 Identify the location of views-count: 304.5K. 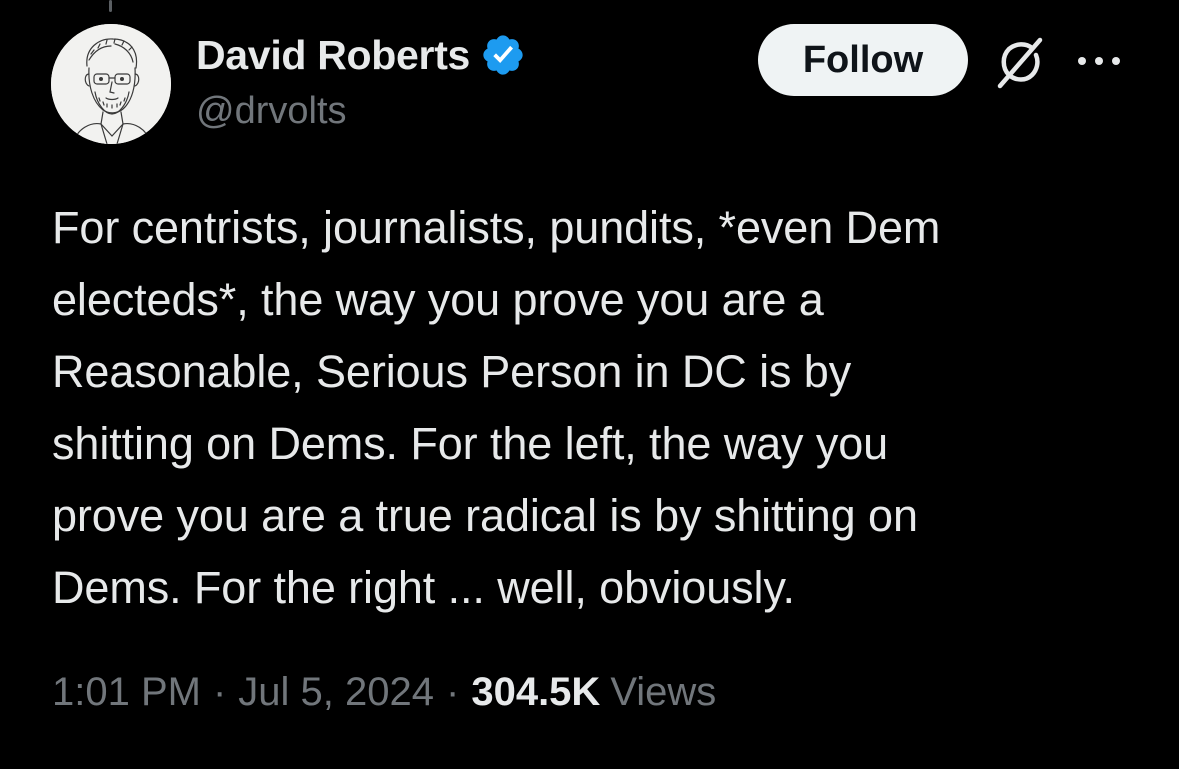
(535, 692).